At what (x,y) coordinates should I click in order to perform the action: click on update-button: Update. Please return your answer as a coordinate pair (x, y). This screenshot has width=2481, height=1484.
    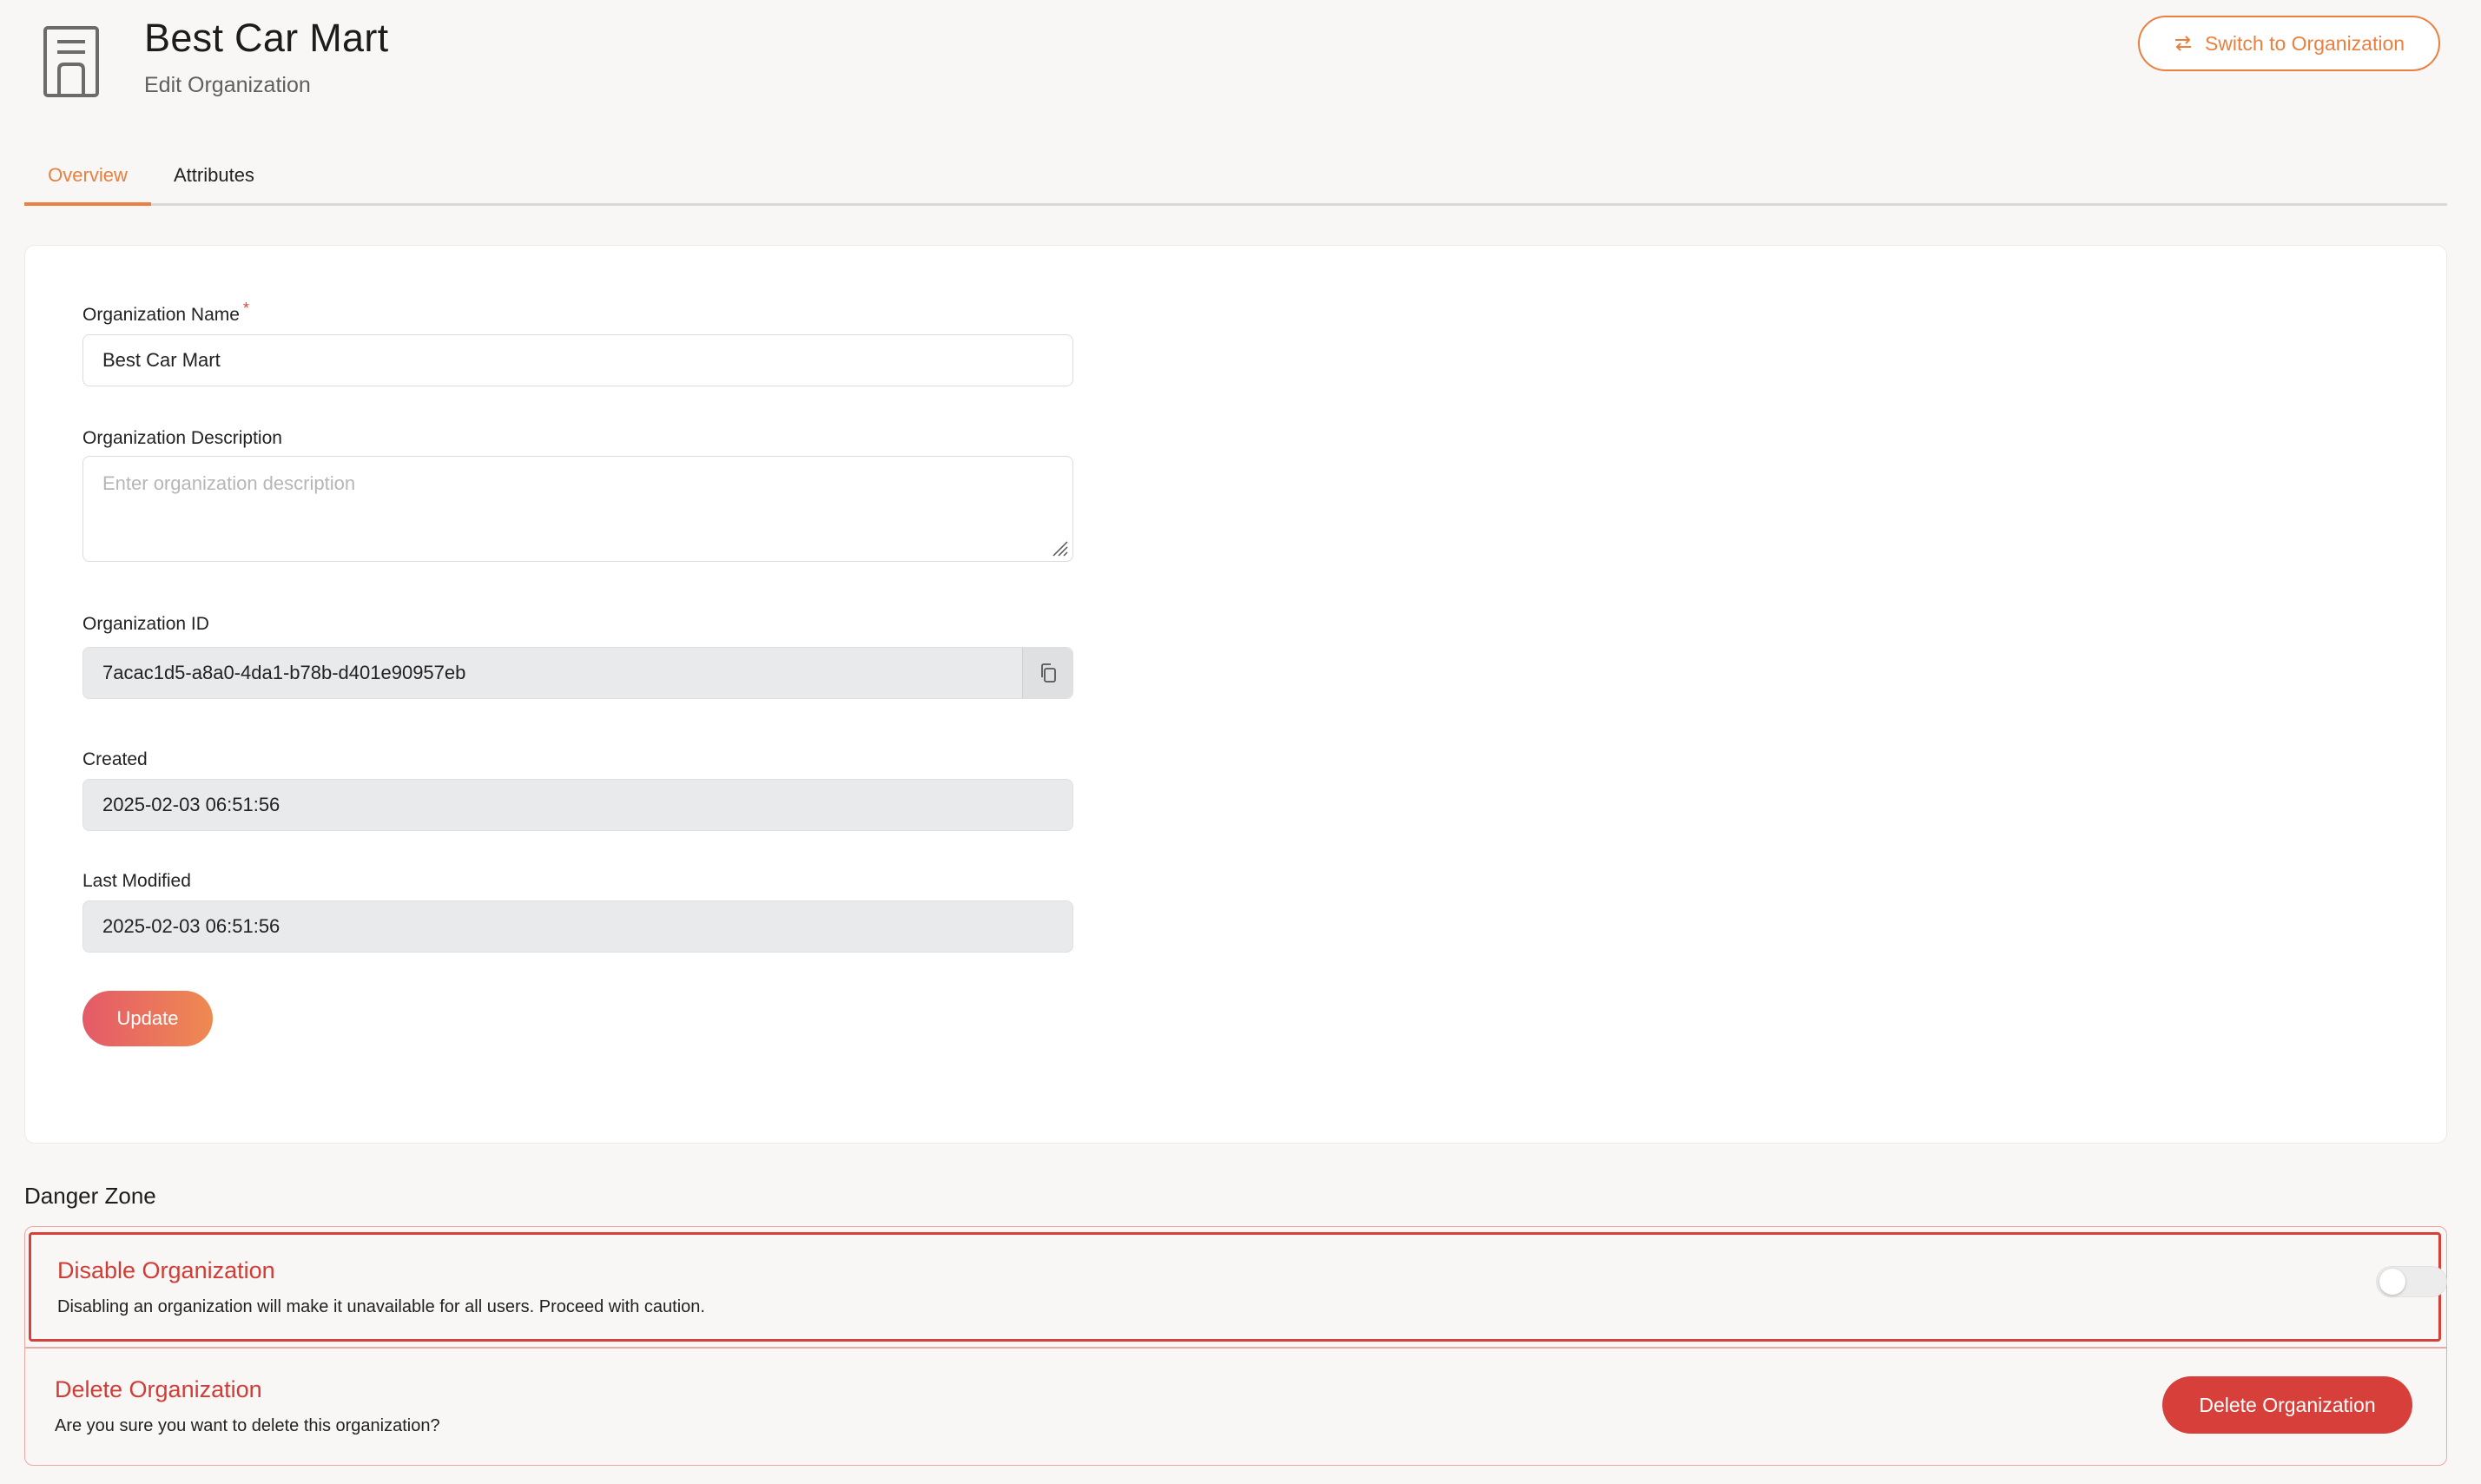
    Looking at the image, I should click on (148, 1018).